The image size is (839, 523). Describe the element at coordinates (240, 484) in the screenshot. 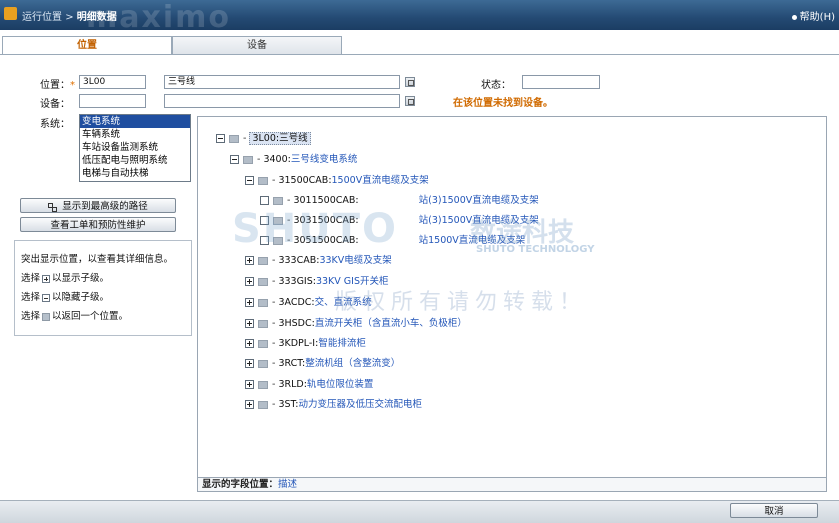

I see `footer-label: 显示的字段位置：` at that location.